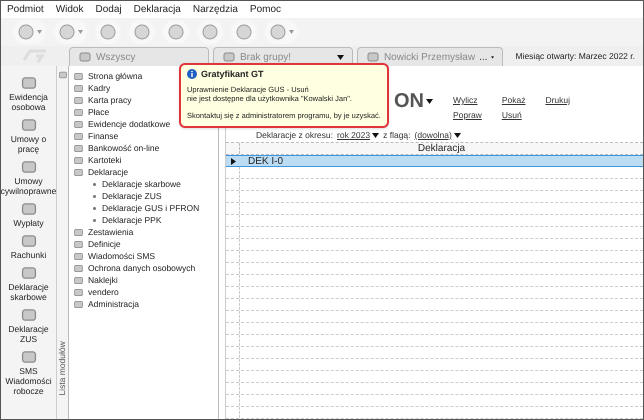 Image resolution: width=644 pixels, height=420 pixels. I want to click on module-item: vendero, so click(145, 292).